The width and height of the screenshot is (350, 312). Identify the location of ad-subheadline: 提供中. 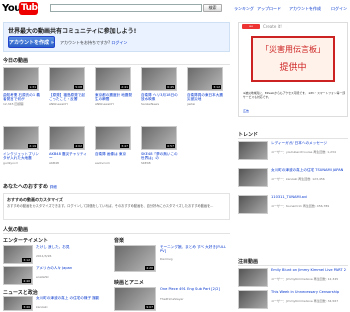
(293, 68).